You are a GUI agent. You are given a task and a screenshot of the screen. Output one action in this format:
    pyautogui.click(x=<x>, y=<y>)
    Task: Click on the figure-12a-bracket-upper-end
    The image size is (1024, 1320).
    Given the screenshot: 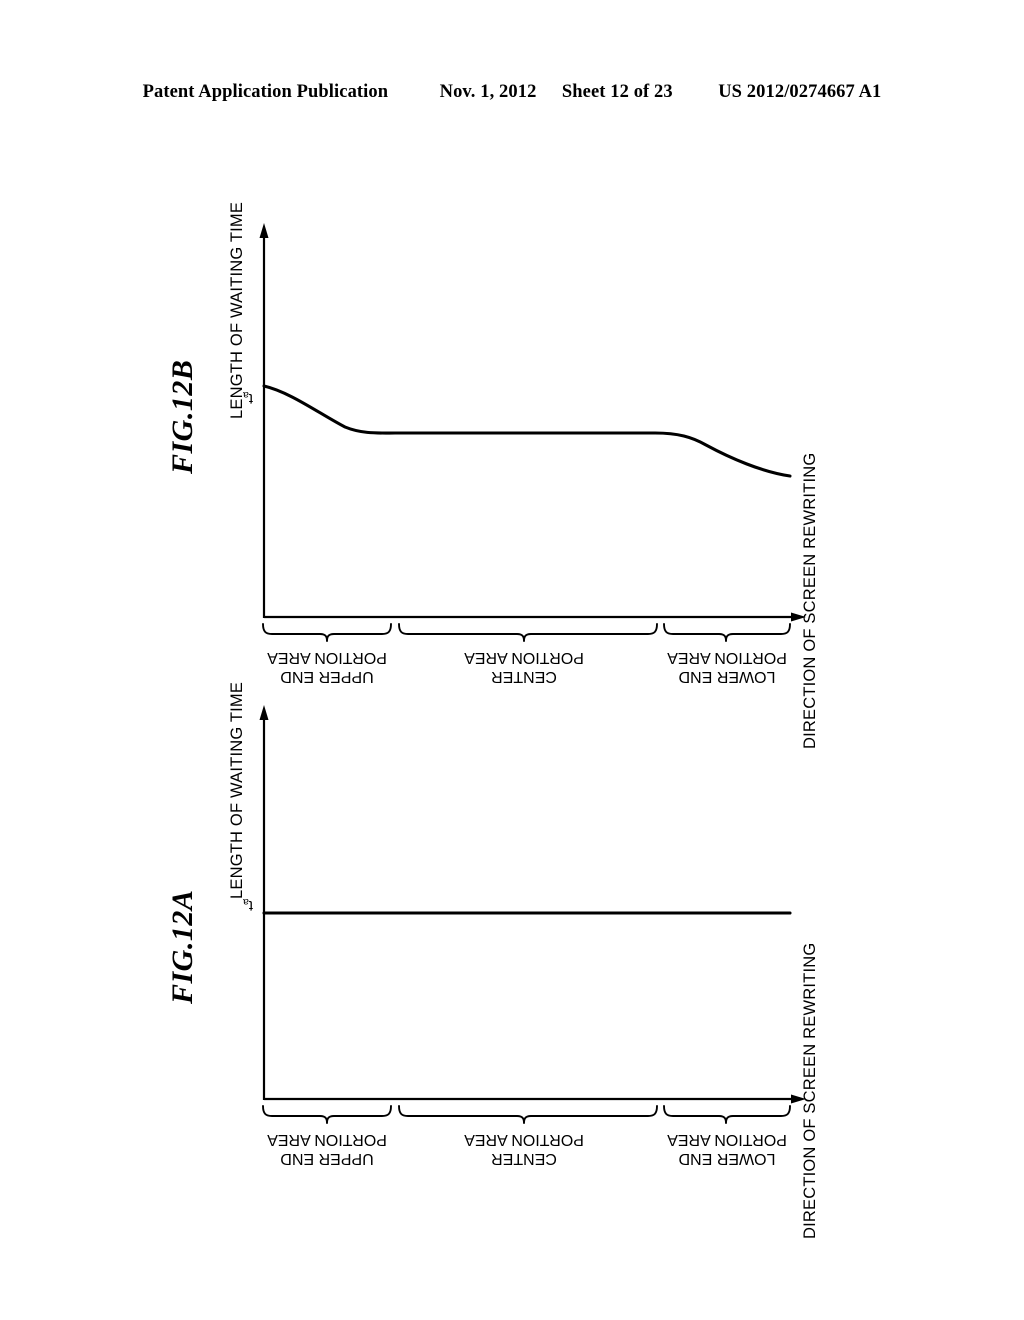 What is the action you would take?
    pyautogui.click(x=327, y=1114)
    